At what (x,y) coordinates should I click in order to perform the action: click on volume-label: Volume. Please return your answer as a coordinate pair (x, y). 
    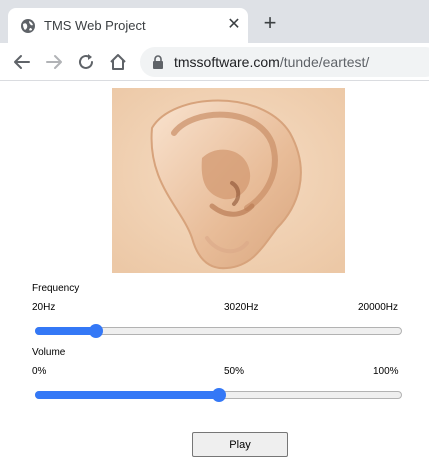
    Looking at the image, I should click on (49, 352).